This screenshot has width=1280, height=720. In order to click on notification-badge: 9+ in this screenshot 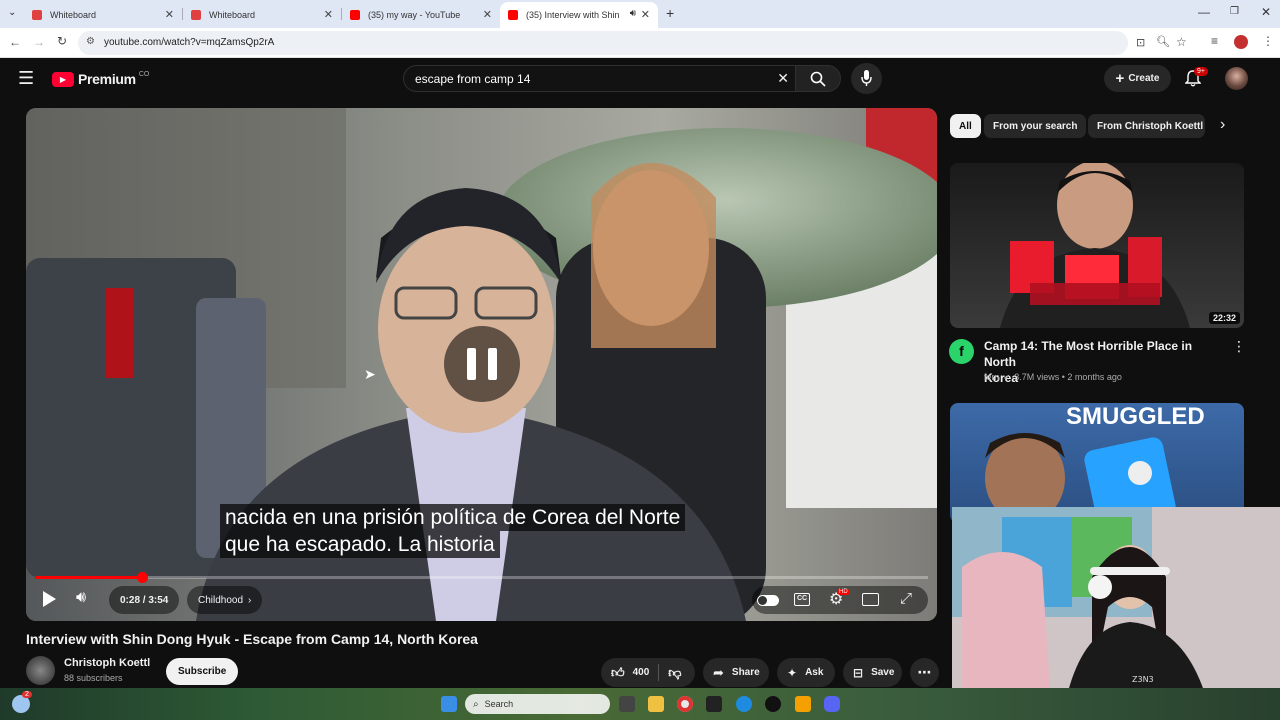, I will do `click(1201, 71)`.